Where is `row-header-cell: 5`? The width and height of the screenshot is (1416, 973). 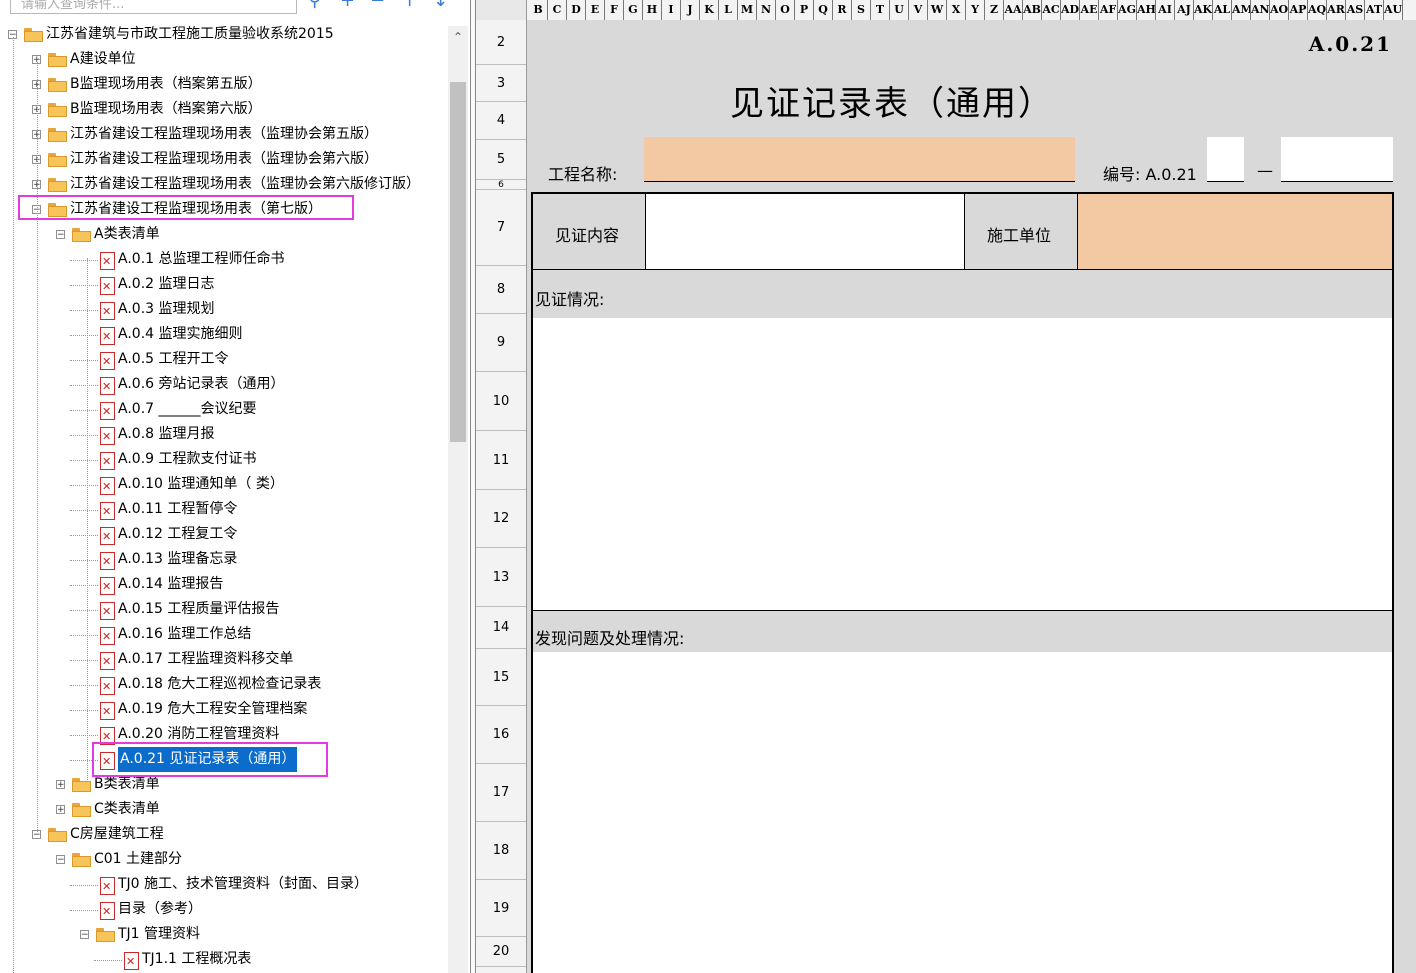
row-header-cell: 5 is located at coordinates (501, 160).